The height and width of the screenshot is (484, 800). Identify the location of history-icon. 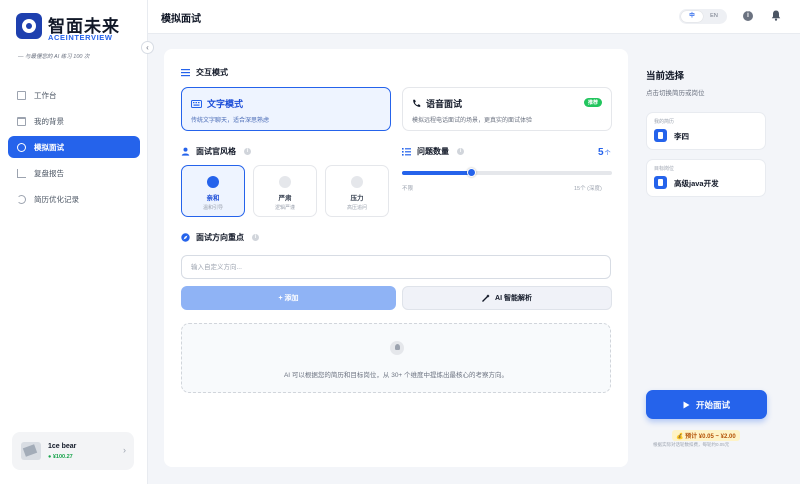
(21, 199).